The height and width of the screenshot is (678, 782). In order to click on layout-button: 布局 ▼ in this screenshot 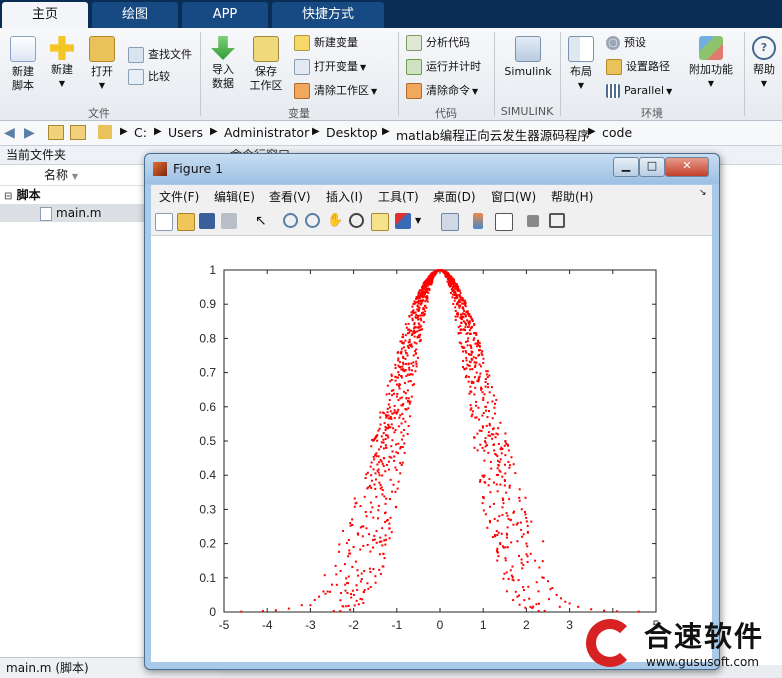, I will do `click(581, 64)`.